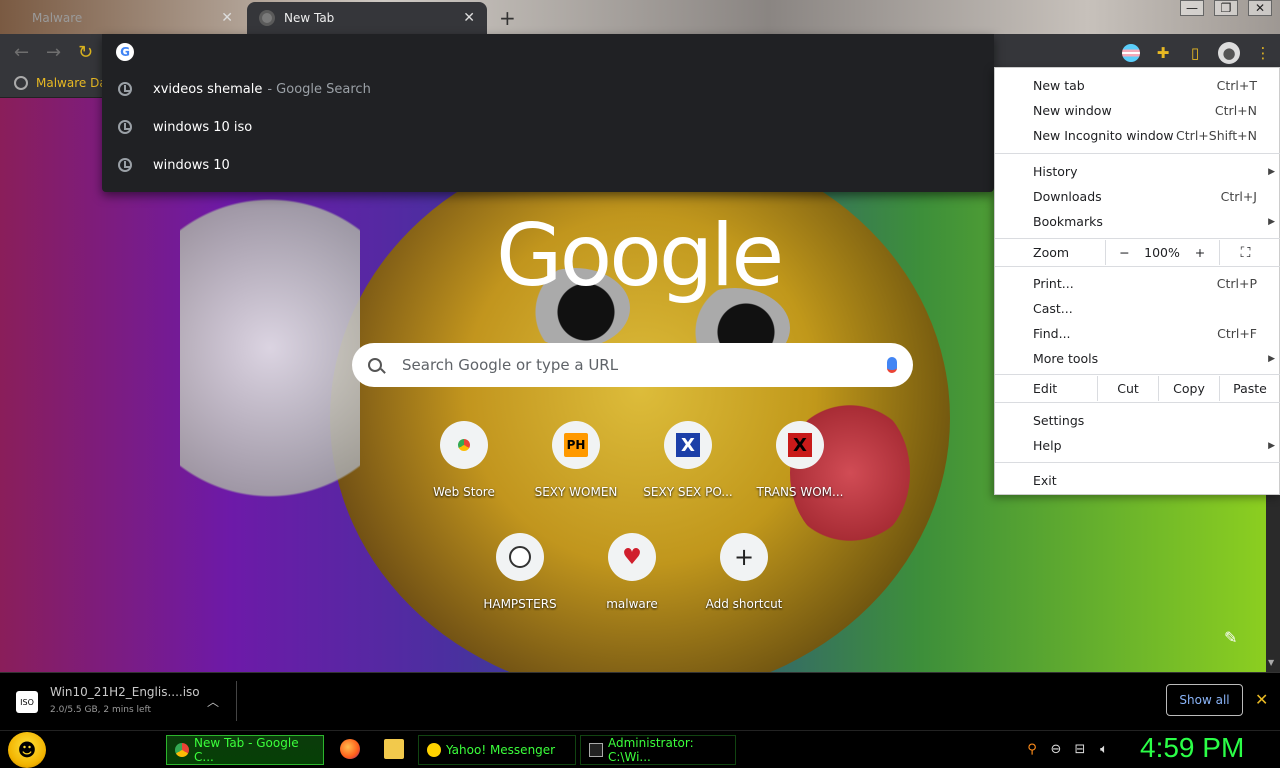  Describe the element at coordinates (1137, 196) in the screenshot. I see `menu-item-downloads: Downloads Ctrl+J` at that location.